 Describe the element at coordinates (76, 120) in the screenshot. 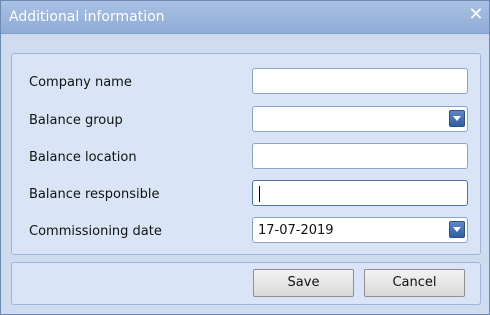

I see `balance-group-label: Balance group` at that location.